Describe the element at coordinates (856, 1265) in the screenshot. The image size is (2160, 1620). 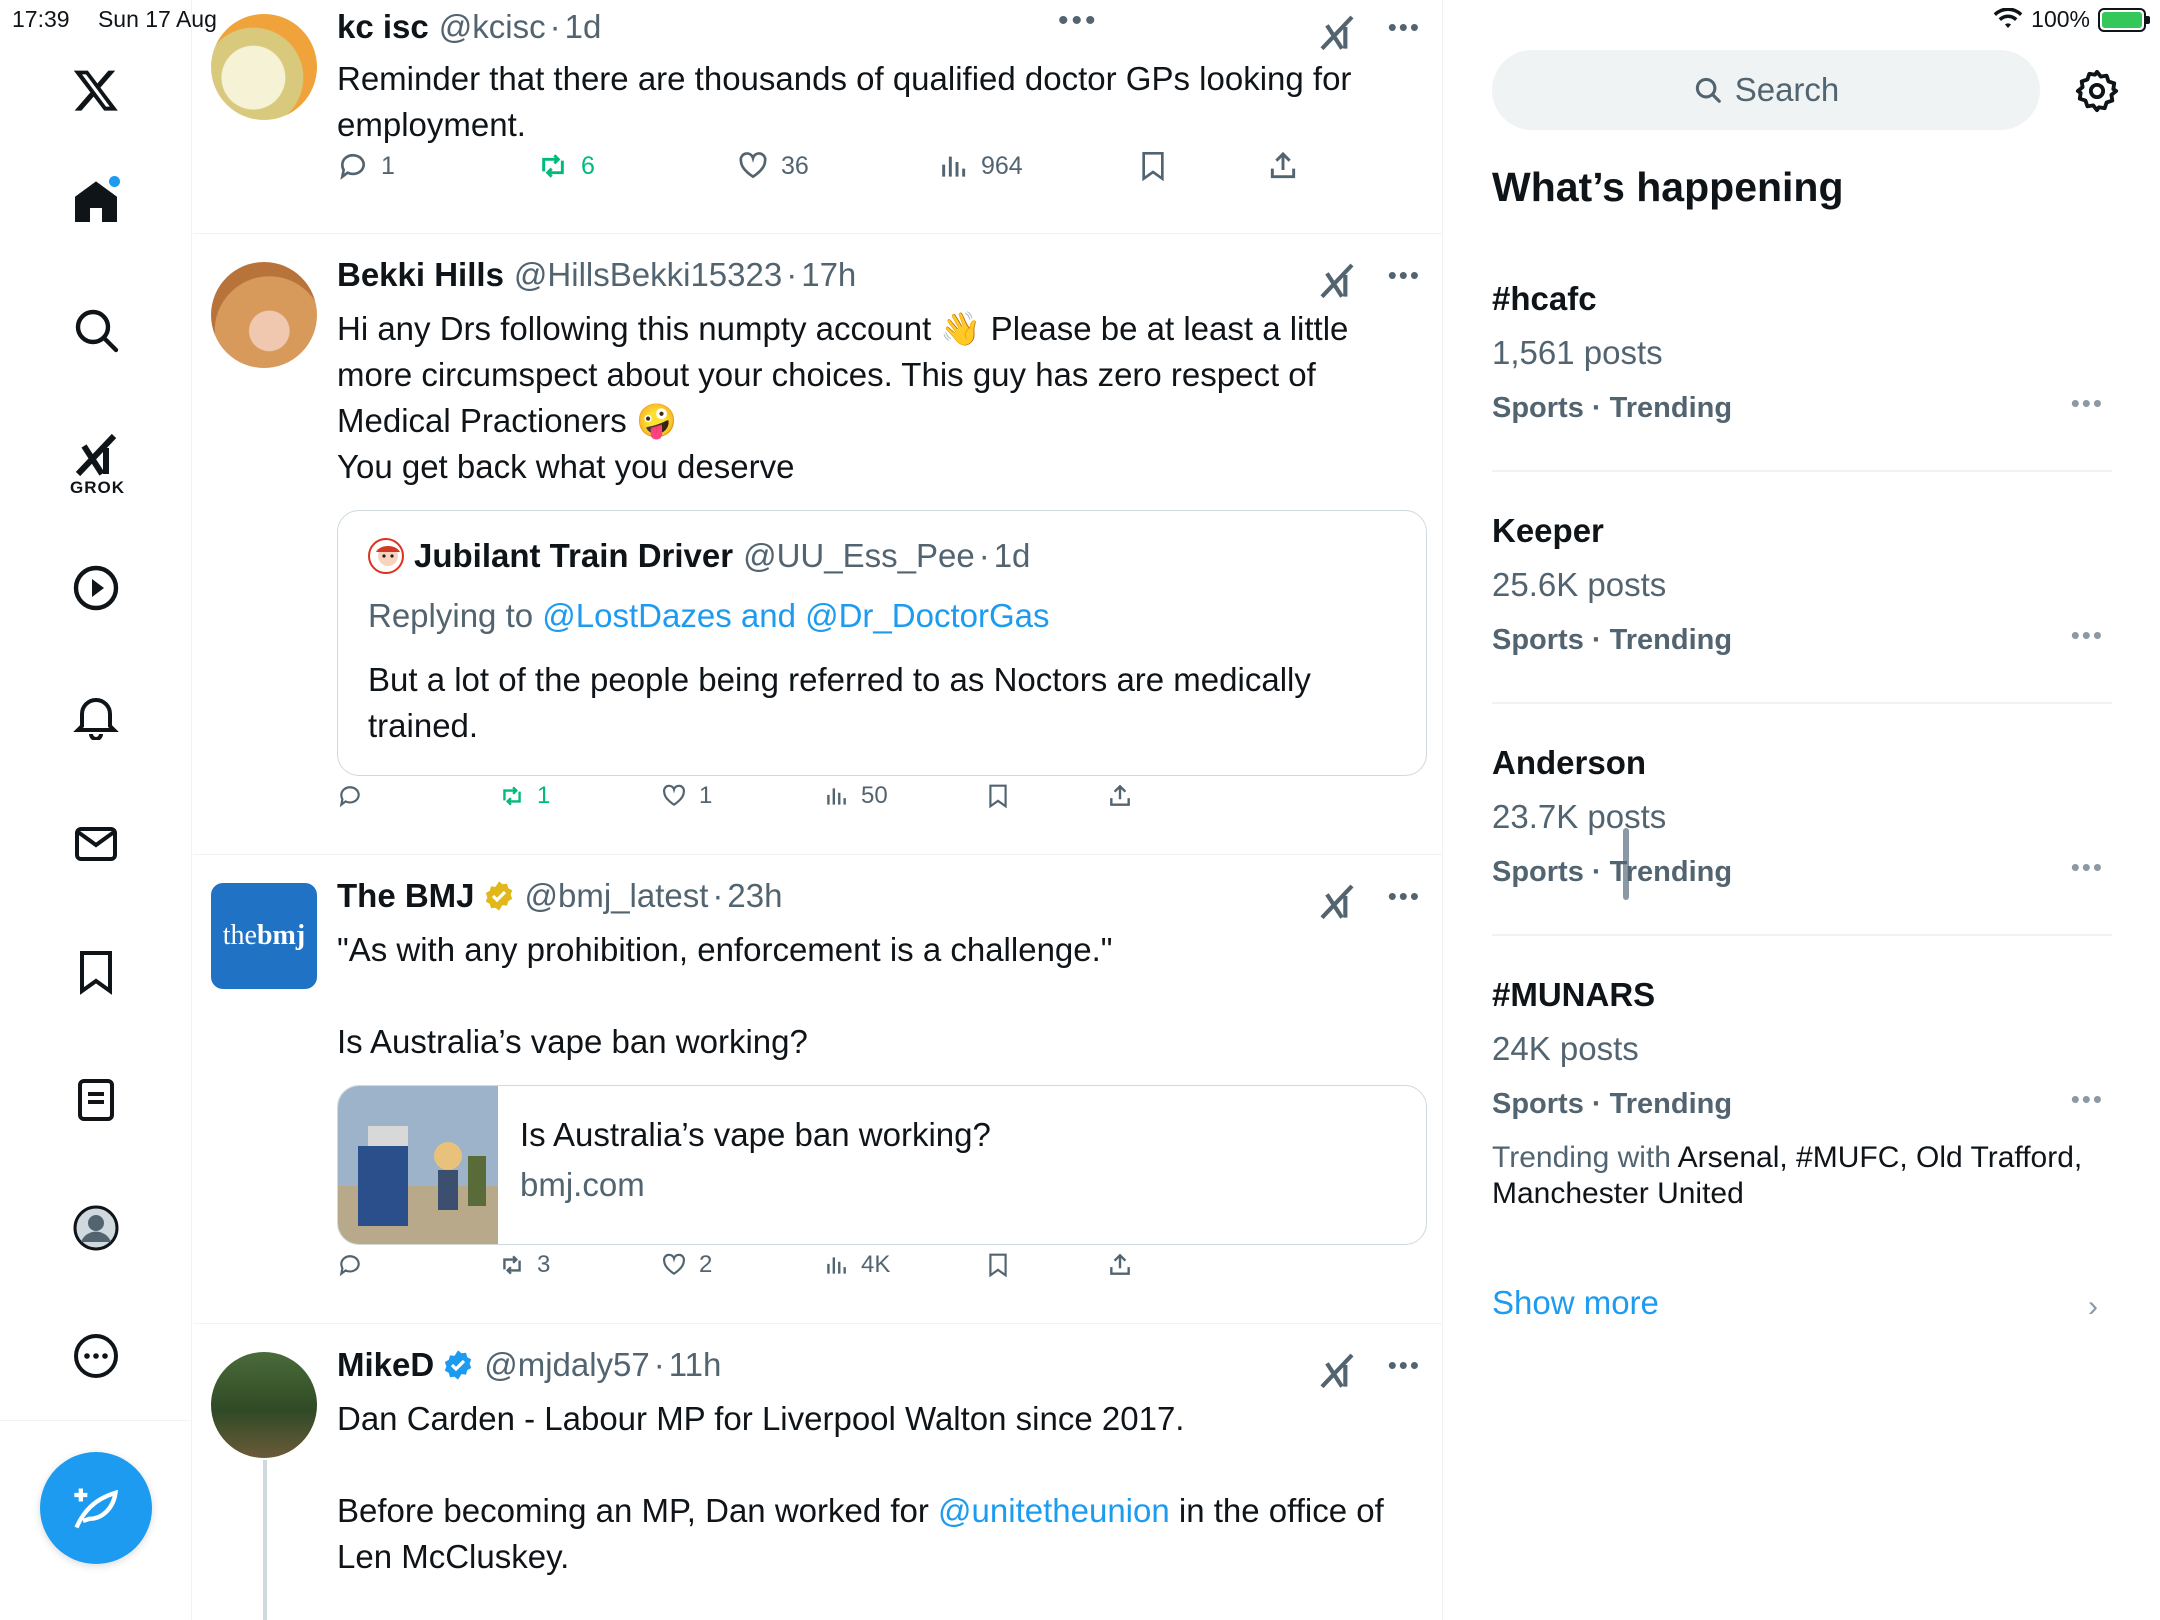
I see `views-button: 4K` at that location.